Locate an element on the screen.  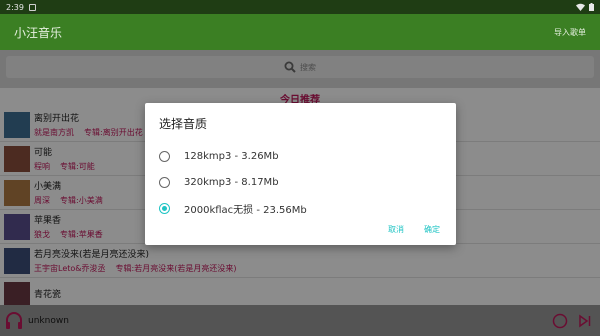
quality-option-label: 320kmp3 - 8.17Mb is located at coordinates (231, 182).